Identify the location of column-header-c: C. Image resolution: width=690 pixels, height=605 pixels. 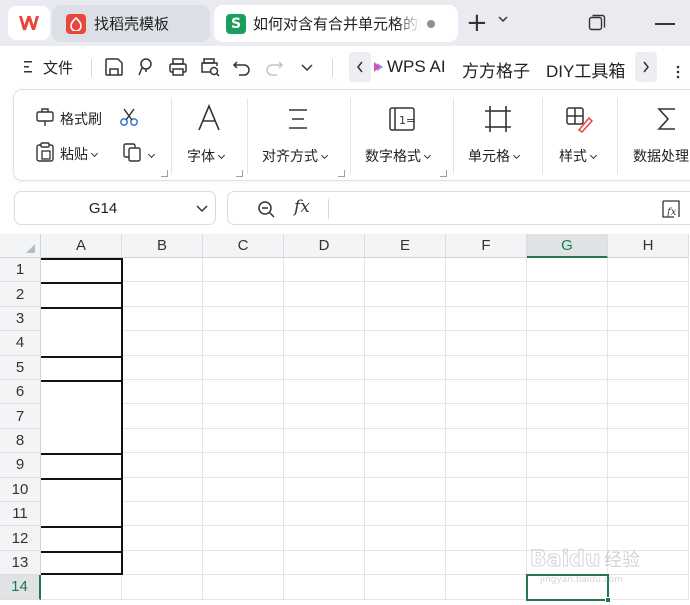
(243, 246).